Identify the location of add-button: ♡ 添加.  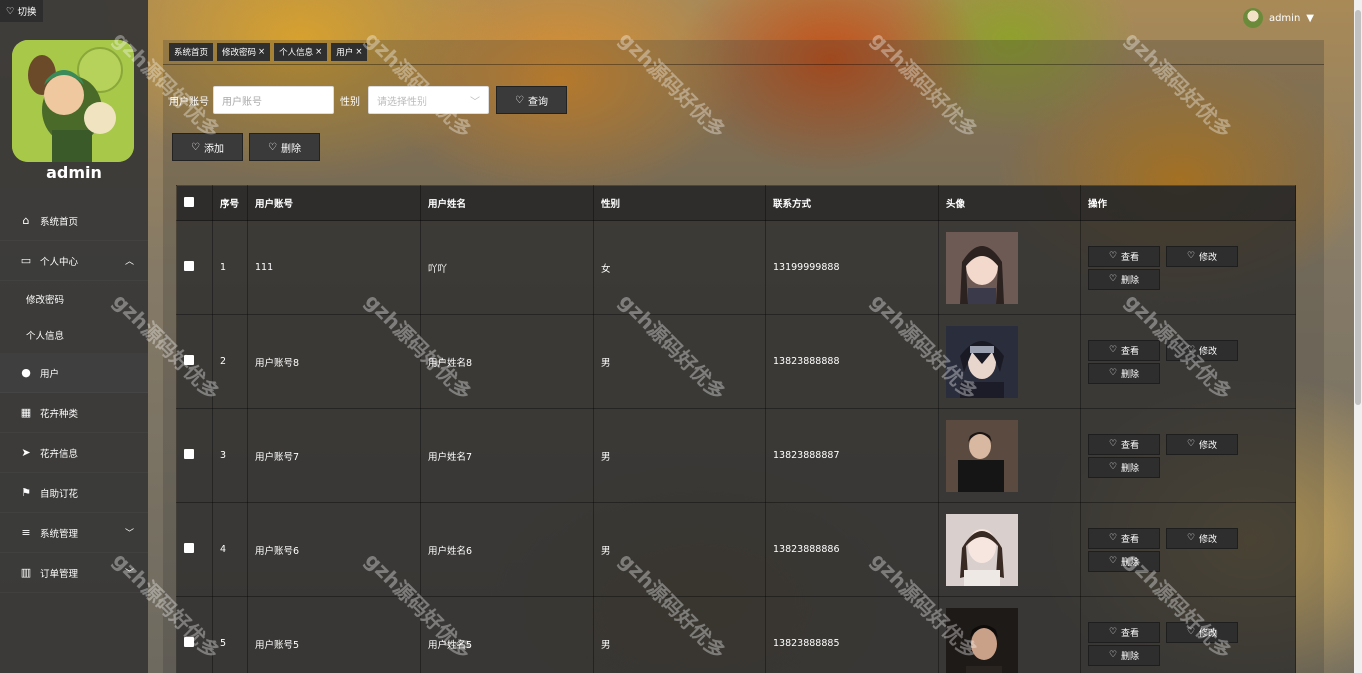
(207, 147).